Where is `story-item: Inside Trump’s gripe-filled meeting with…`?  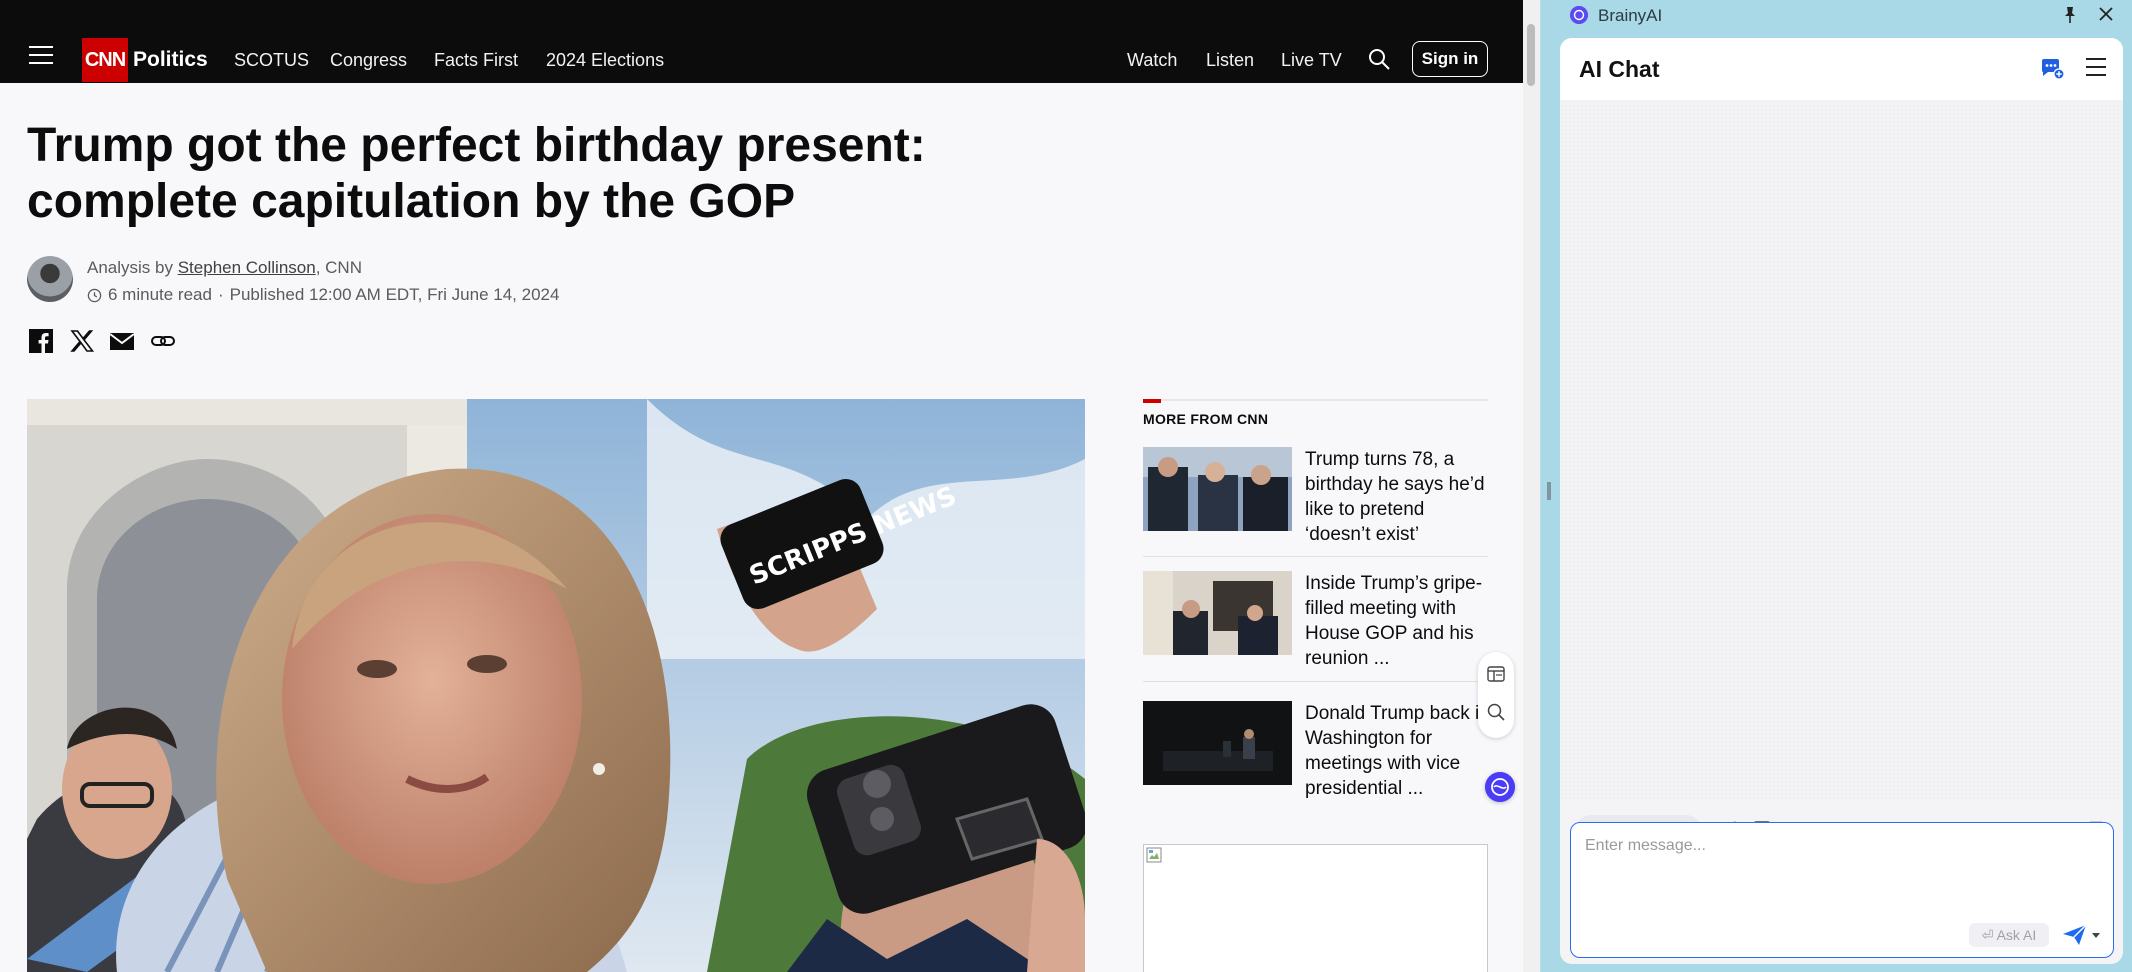 story-item: Inside Trump’s gripe-filled meeting with… is located at coordinates (1315, 626).